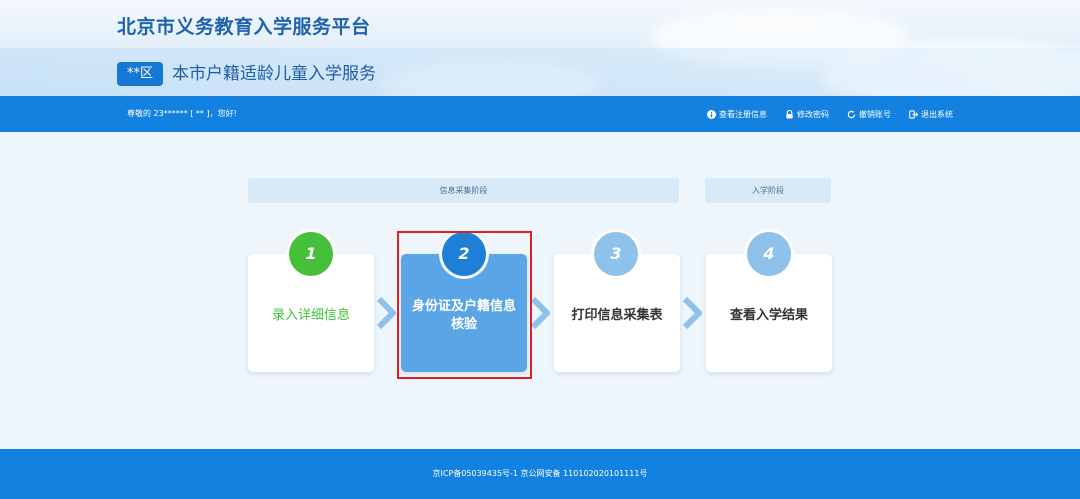 This screenshot has width=1080, height=499. I want to click on change-password-label: 修改密码, so click(813, 114).